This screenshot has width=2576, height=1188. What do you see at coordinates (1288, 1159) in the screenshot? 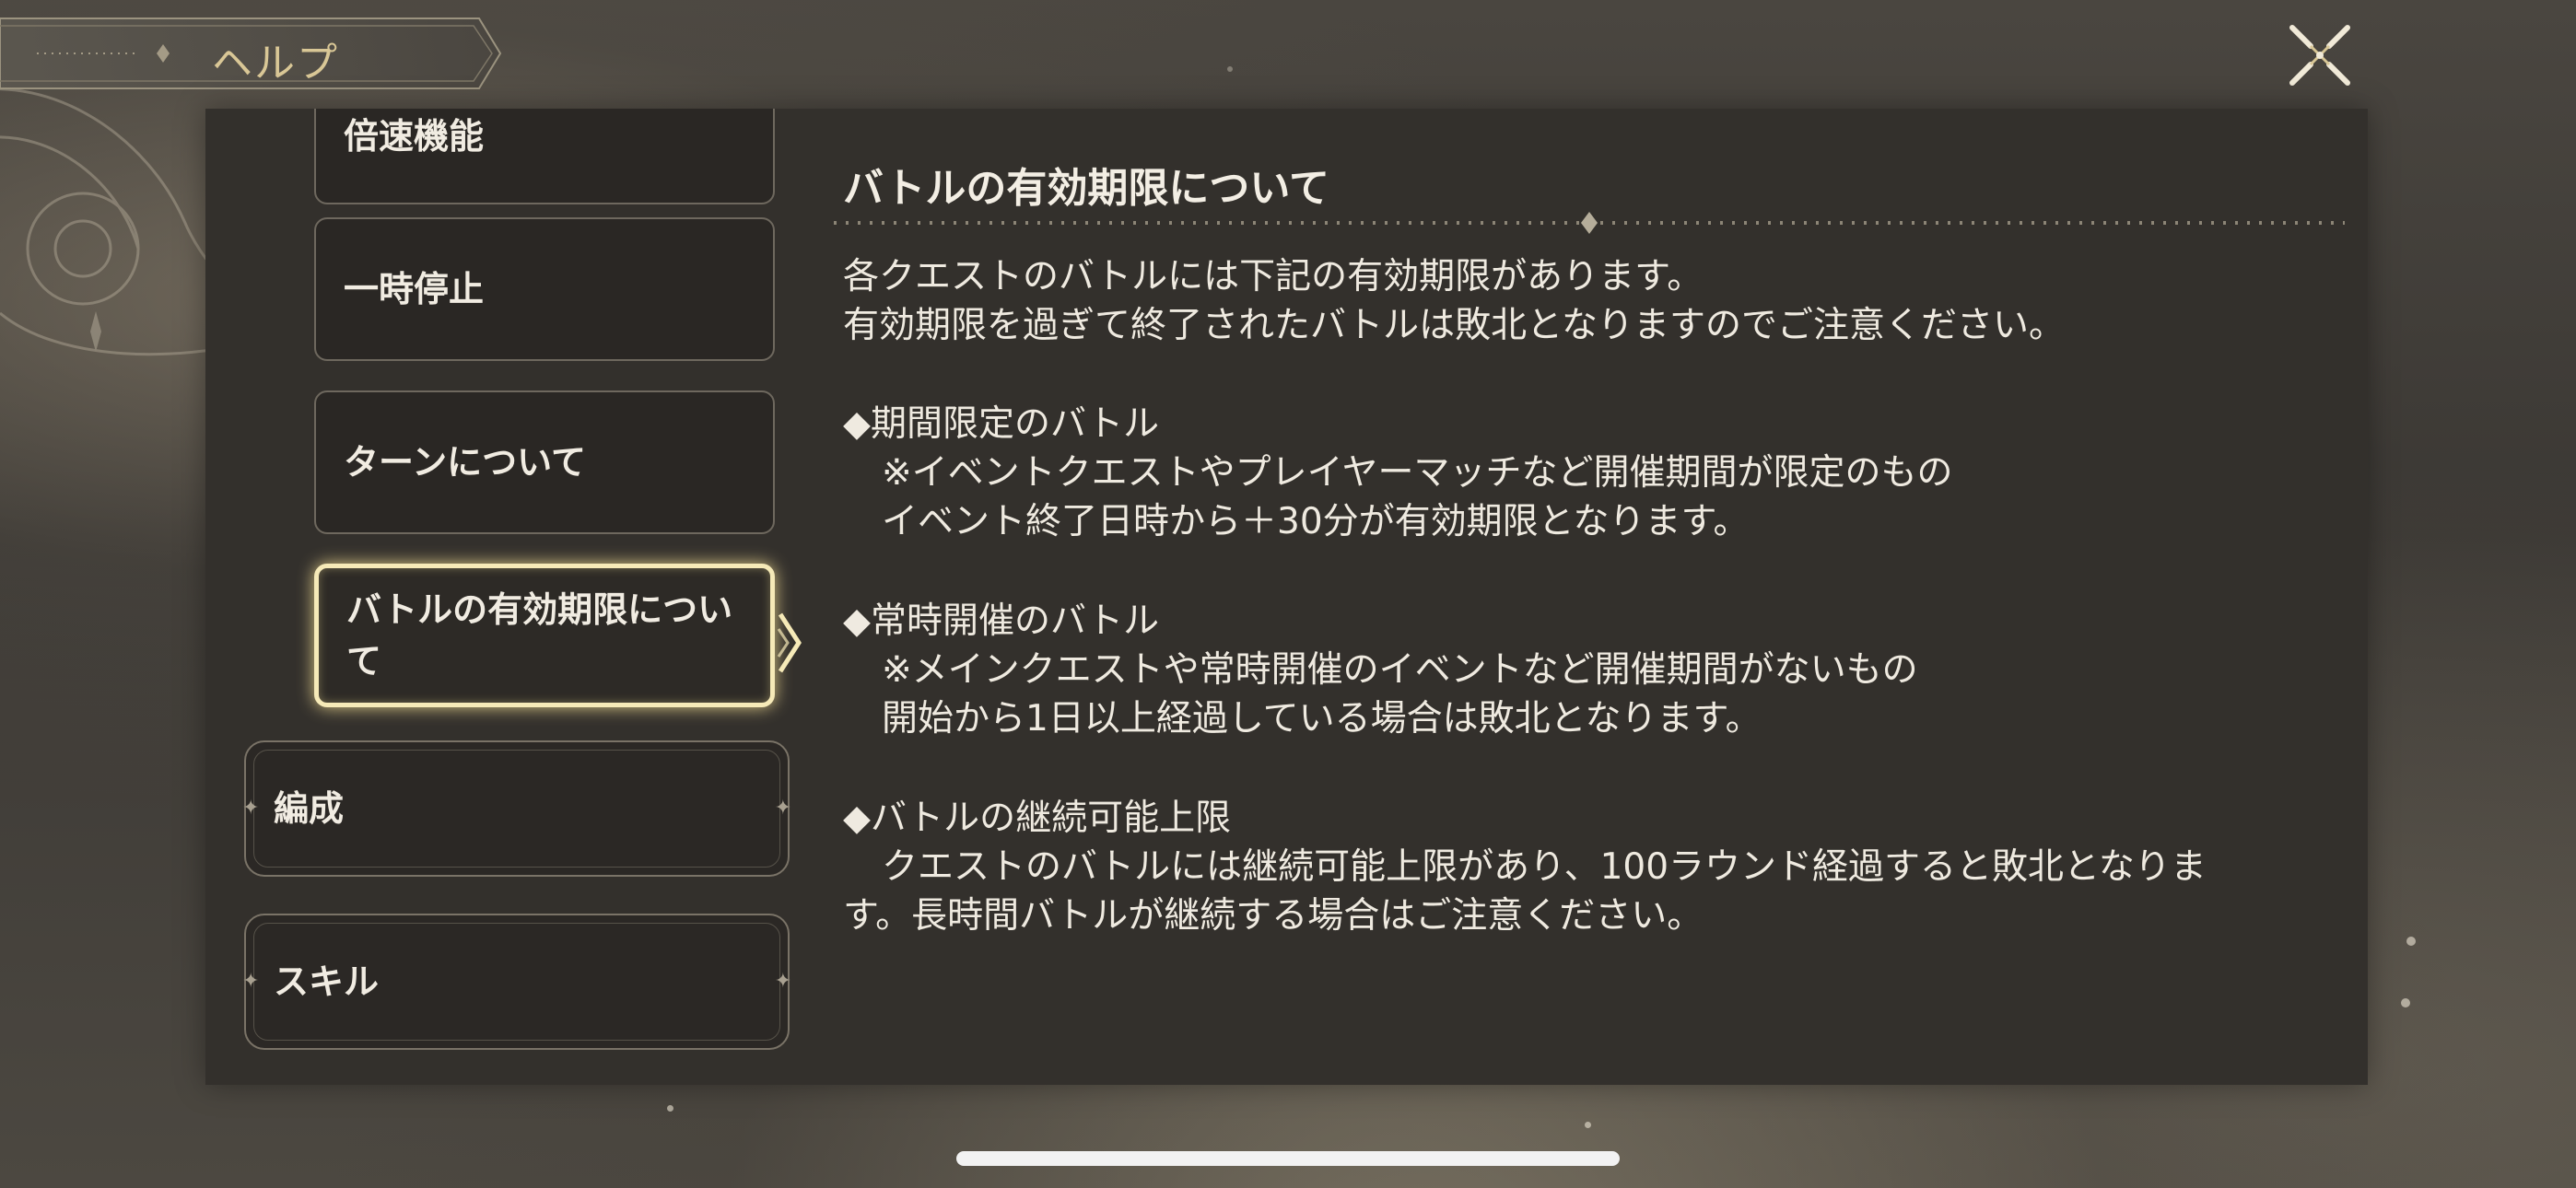
I see `home-indicator` at bounding box center [1288, 1159].